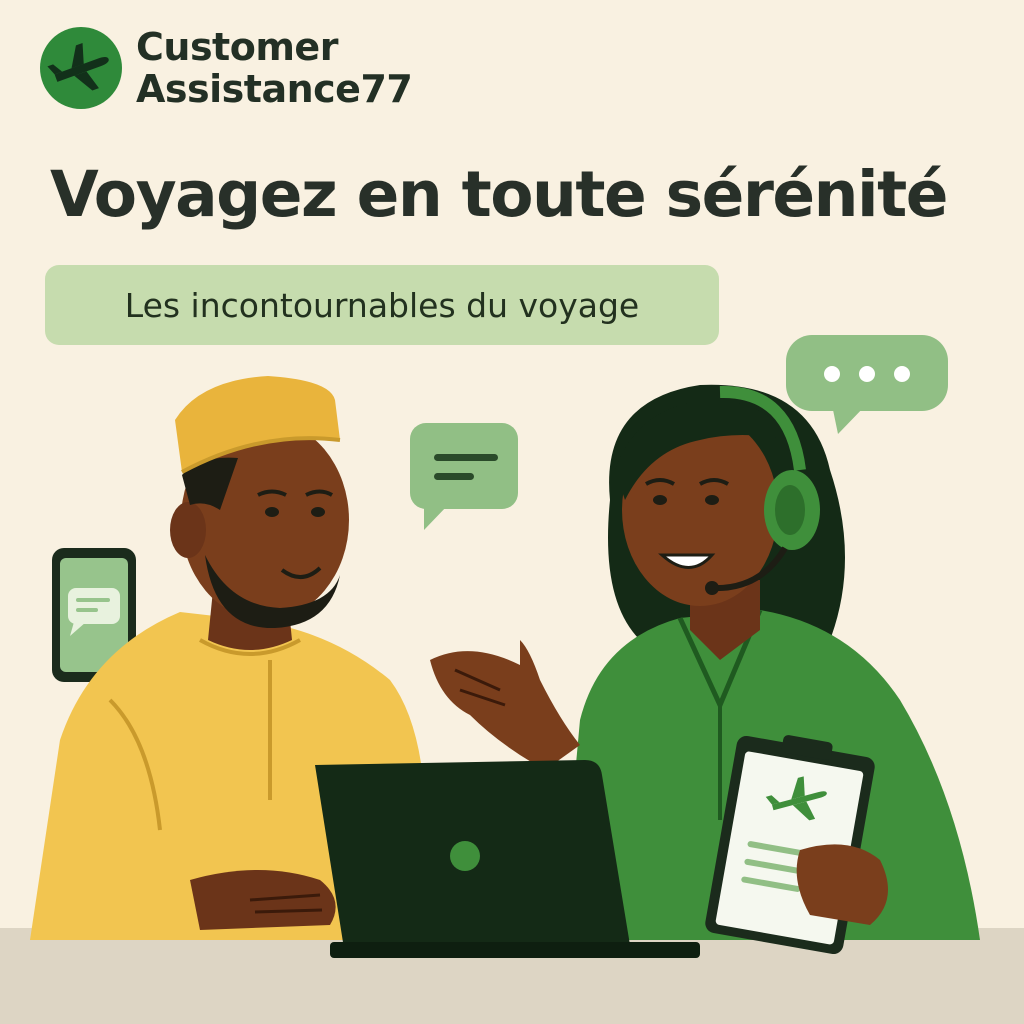 The width and height of the screenshot is (1024, 1024). What do you see at coordinates (867, 384) in the screenshot?
I see `typing-bubble-icon` at bounding box center [867, 384].